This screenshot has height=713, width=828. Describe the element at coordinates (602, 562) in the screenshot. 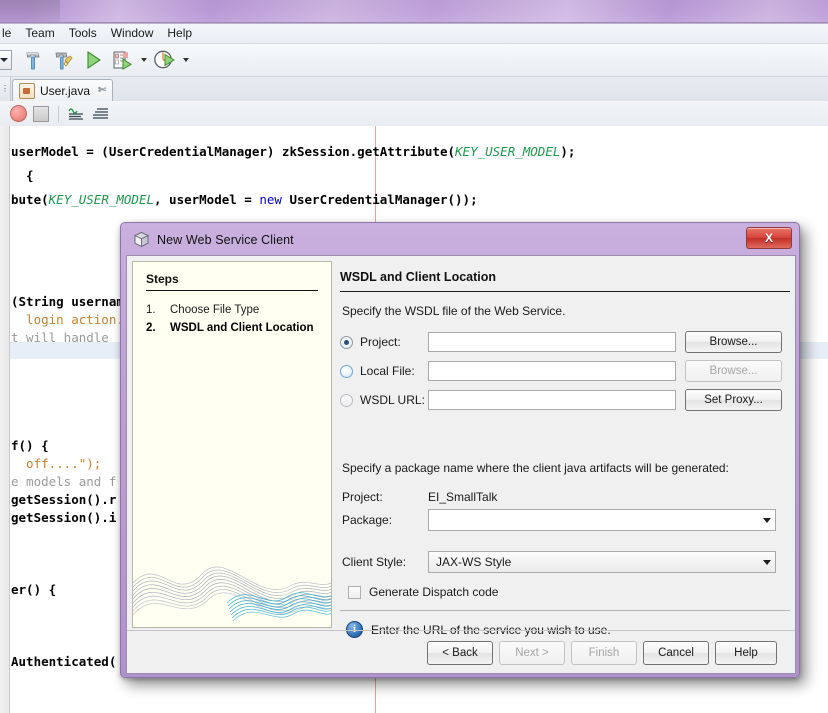

I see `client-style-combo: JAX-WS Style` at that location.